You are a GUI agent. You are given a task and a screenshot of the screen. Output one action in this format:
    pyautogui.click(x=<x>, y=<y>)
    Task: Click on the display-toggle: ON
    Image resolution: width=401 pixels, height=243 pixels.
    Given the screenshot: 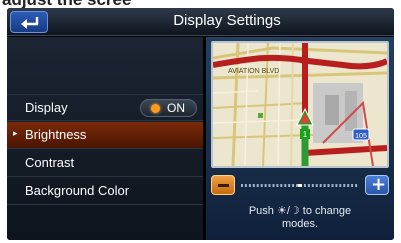 What is the action you would take?
    pyautogui.click(x=168, y=108)
    